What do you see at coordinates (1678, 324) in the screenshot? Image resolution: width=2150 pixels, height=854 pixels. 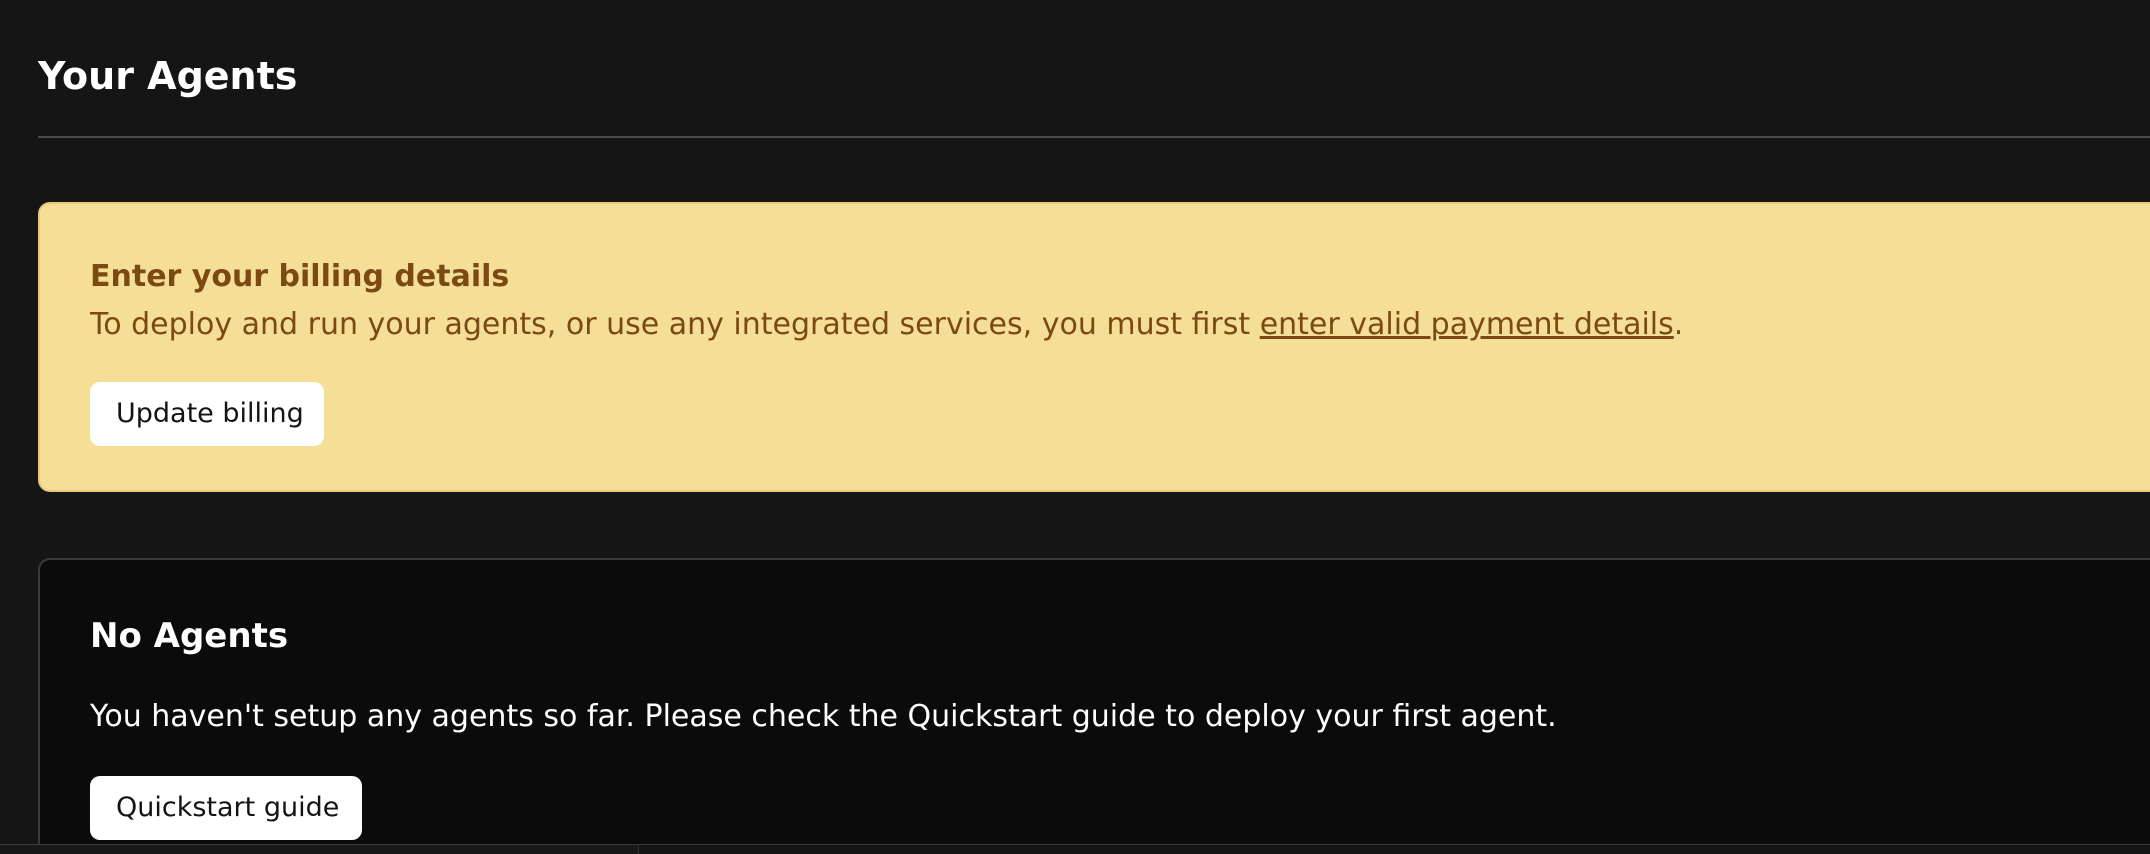 I see `billing-message-suffix: .` at bounding box center [1678, 324].